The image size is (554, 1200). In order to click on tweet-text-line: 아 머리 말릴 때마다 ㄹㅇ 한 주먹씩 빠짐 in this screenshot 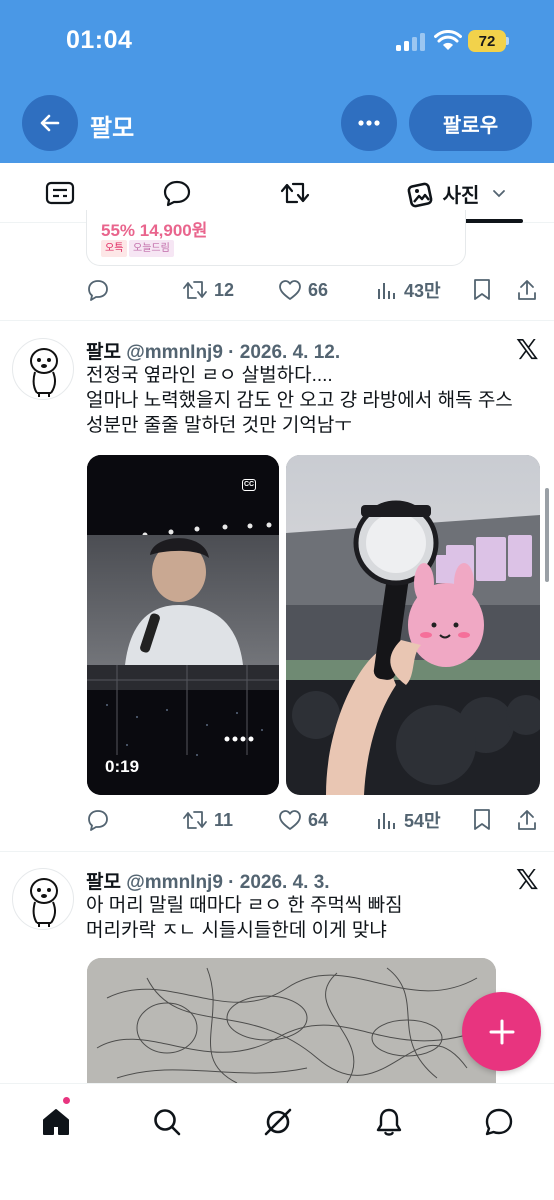, I will do `click(244, 905)`.